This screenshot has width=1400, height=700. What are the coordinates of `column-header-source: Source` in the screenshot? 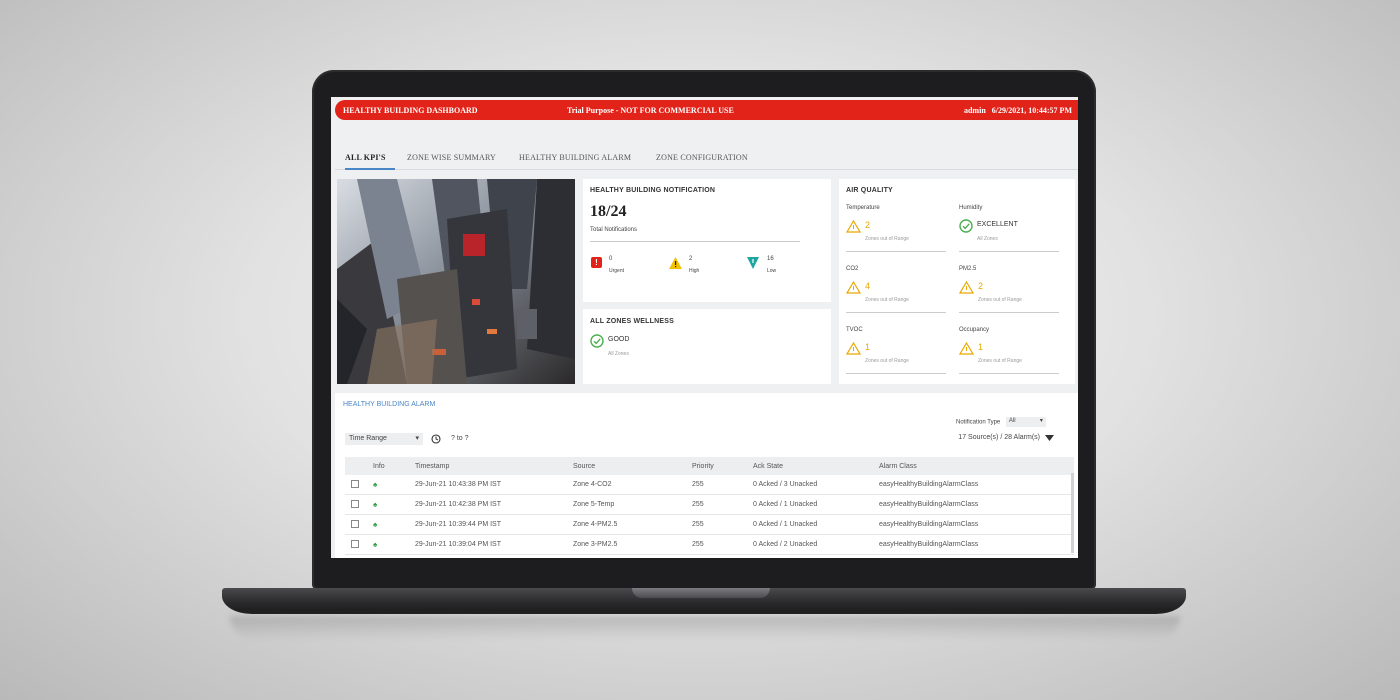 It's located at (626, 466).